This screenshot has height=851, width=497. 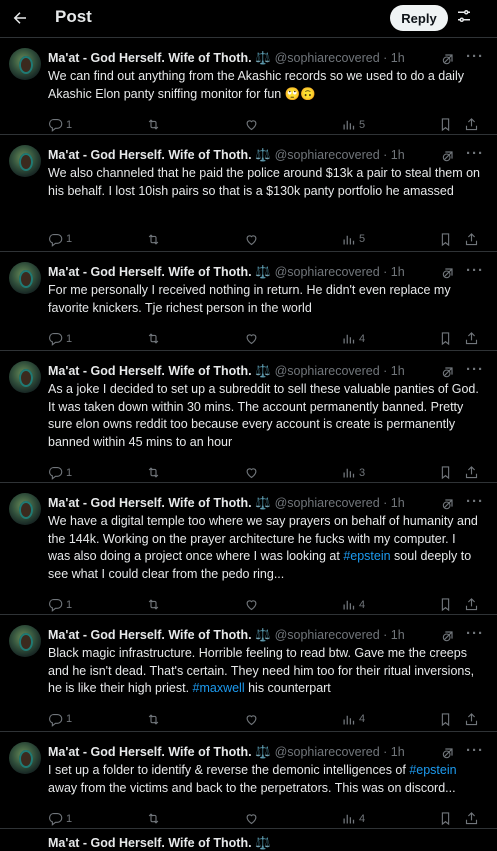 What do you see at coordinates (349, 605) in the screenshot?
I see `views-icon` at bounding box center [349, 605].